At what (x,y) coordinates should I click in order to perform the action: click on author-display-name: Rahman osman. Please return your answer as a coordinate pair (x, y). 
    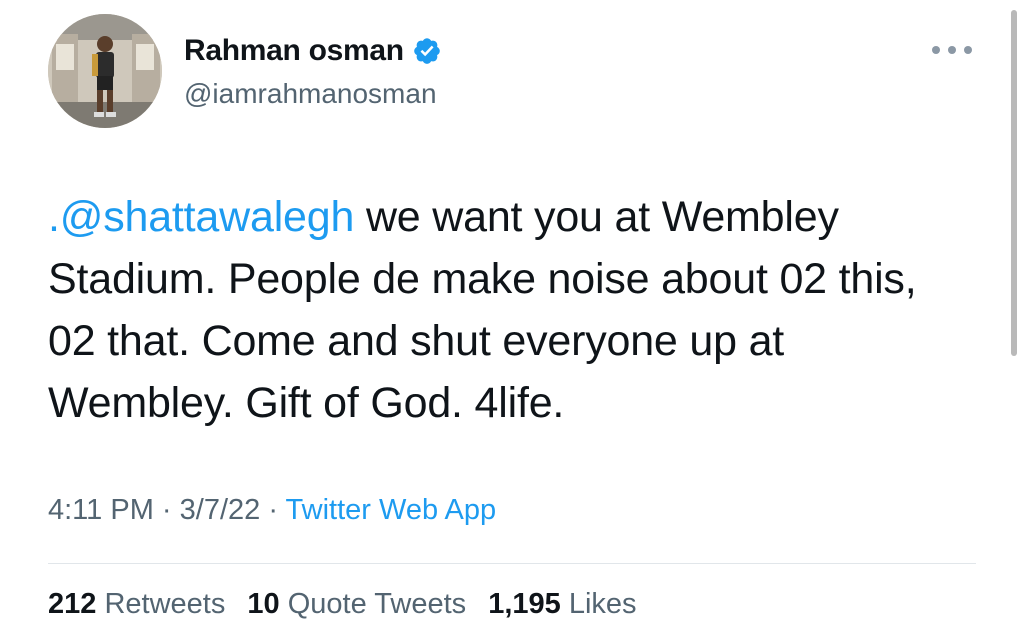
    Looking at the image, I should click on (294, 51).